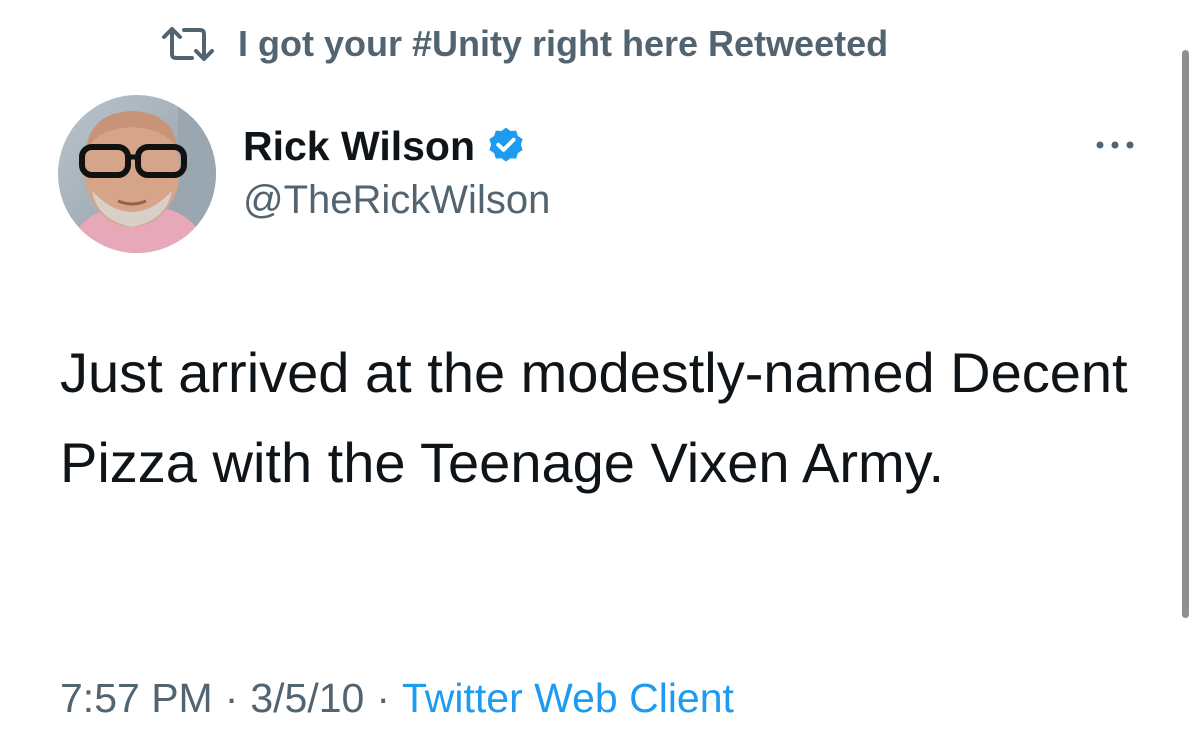  What do you see at coordinates (396, 200) in the screenshot?
I see `author-handle: @TheRickWilson` at bounding box center [396, 200].